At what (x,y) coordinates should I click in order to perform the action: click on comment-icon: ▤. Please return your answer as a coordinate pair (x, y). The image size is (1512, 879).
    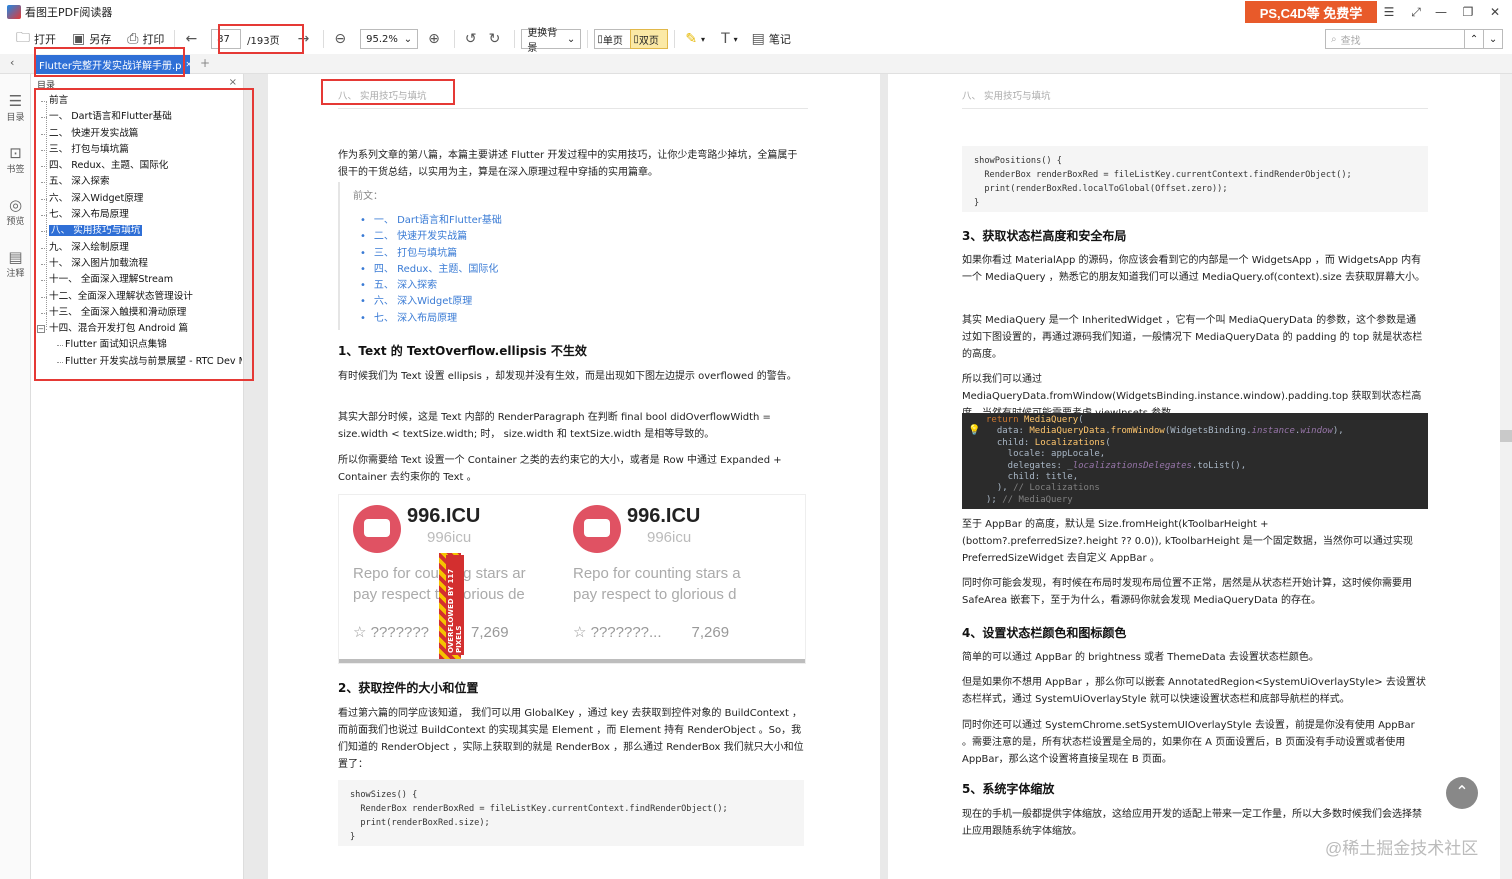
    Looking at the image, I should click on (15, 257).